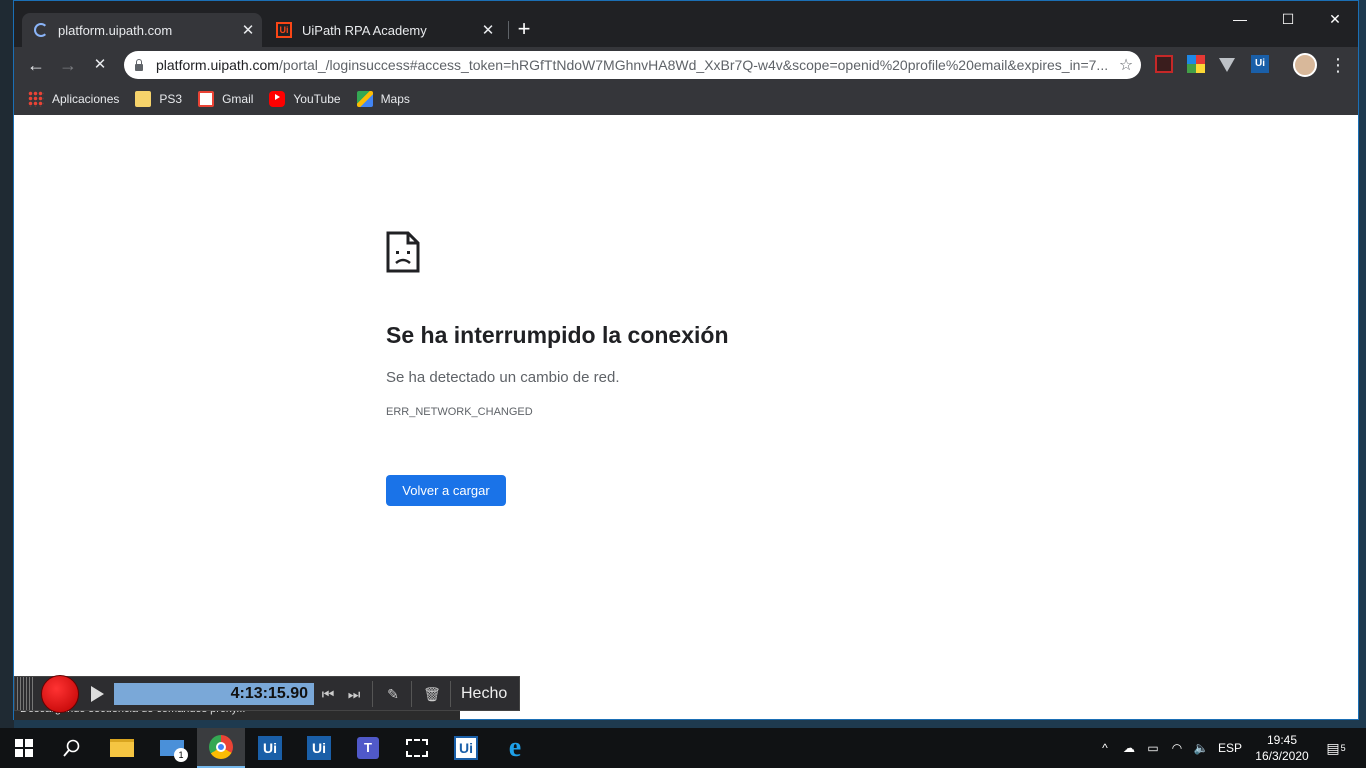  I want to click on gmail-icon, so click(206, 99).